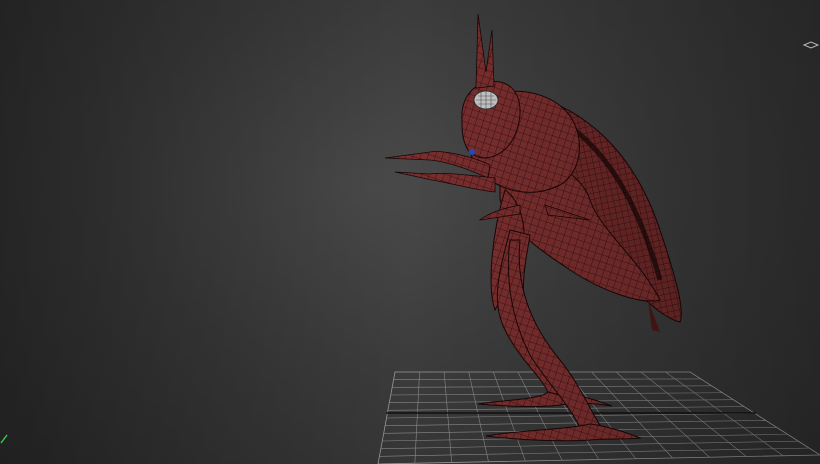 Image resolution: width=820 pixels, height=464 pixels. What do you see at coordinates (491, 86) in the screenshot?
I see `insect-head` at bounding box center [491, 86].